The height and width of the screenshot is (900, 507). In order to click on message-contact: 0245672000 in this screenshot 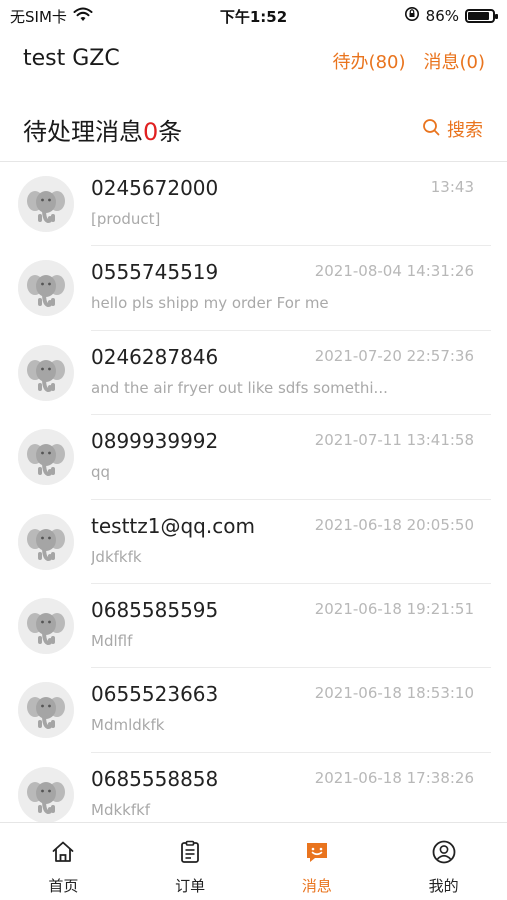, I will do `click(155, 188)`.